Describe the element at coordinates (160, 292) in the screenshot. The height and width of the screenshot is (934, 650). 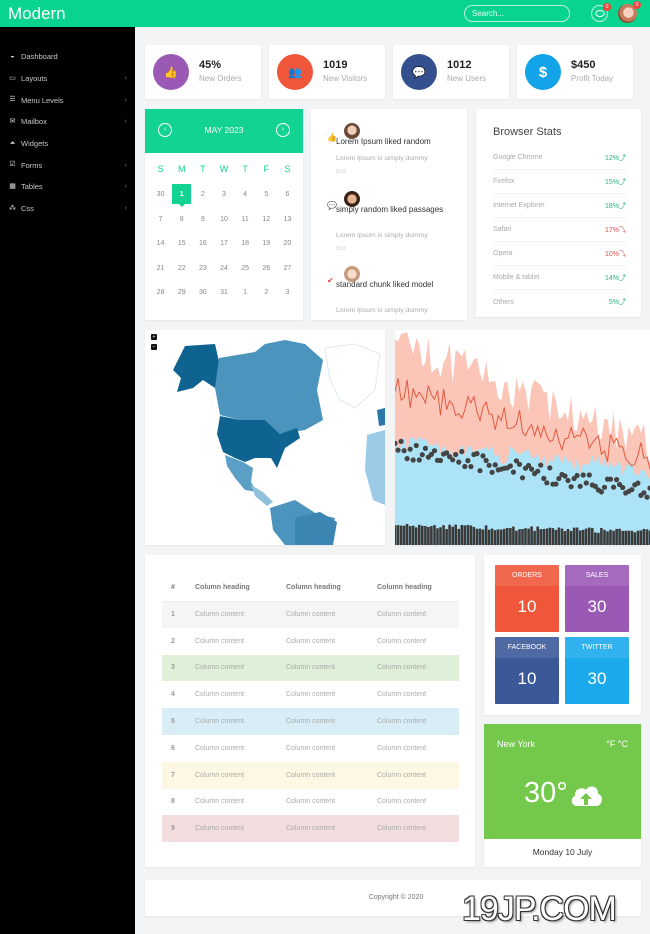
I see `calendar-day: 28` at that location.